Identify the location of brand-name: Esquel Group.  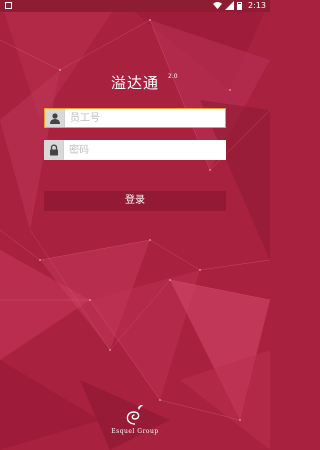
(135, 431).